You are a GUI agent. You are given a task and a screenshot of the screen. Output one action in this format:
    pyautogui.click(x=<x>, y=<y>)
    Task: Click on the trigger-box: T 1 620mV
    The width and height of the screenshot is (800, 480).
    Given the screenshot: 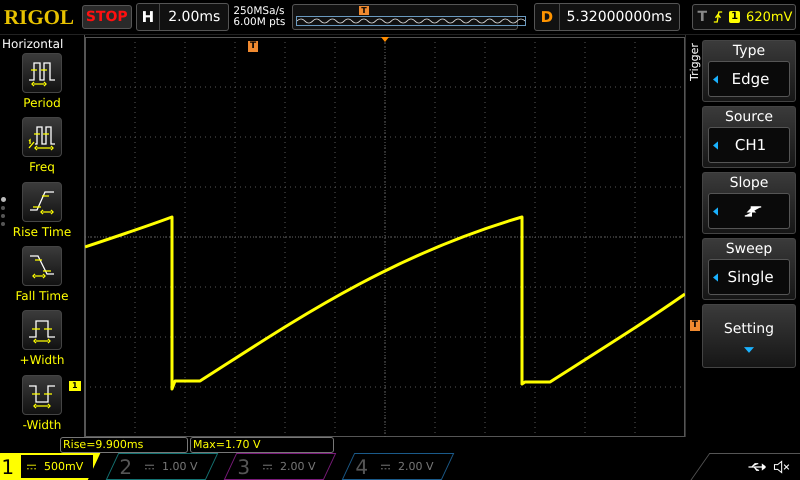 What is the action you would take?
    pyautogui.click(x=744, y=17)
    